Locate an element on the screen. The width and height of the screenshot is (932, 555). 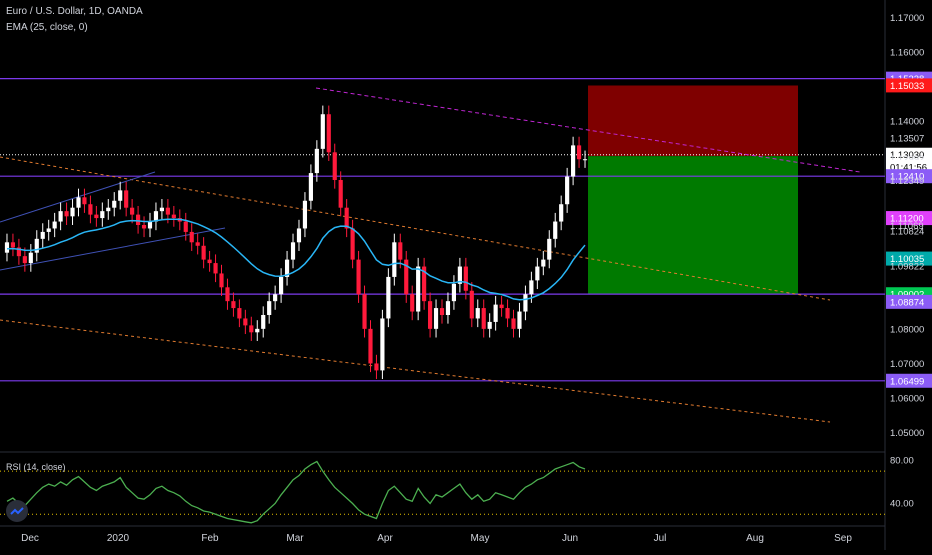
price-tick-label: 1.17000 is located at coordinates (907, 18).